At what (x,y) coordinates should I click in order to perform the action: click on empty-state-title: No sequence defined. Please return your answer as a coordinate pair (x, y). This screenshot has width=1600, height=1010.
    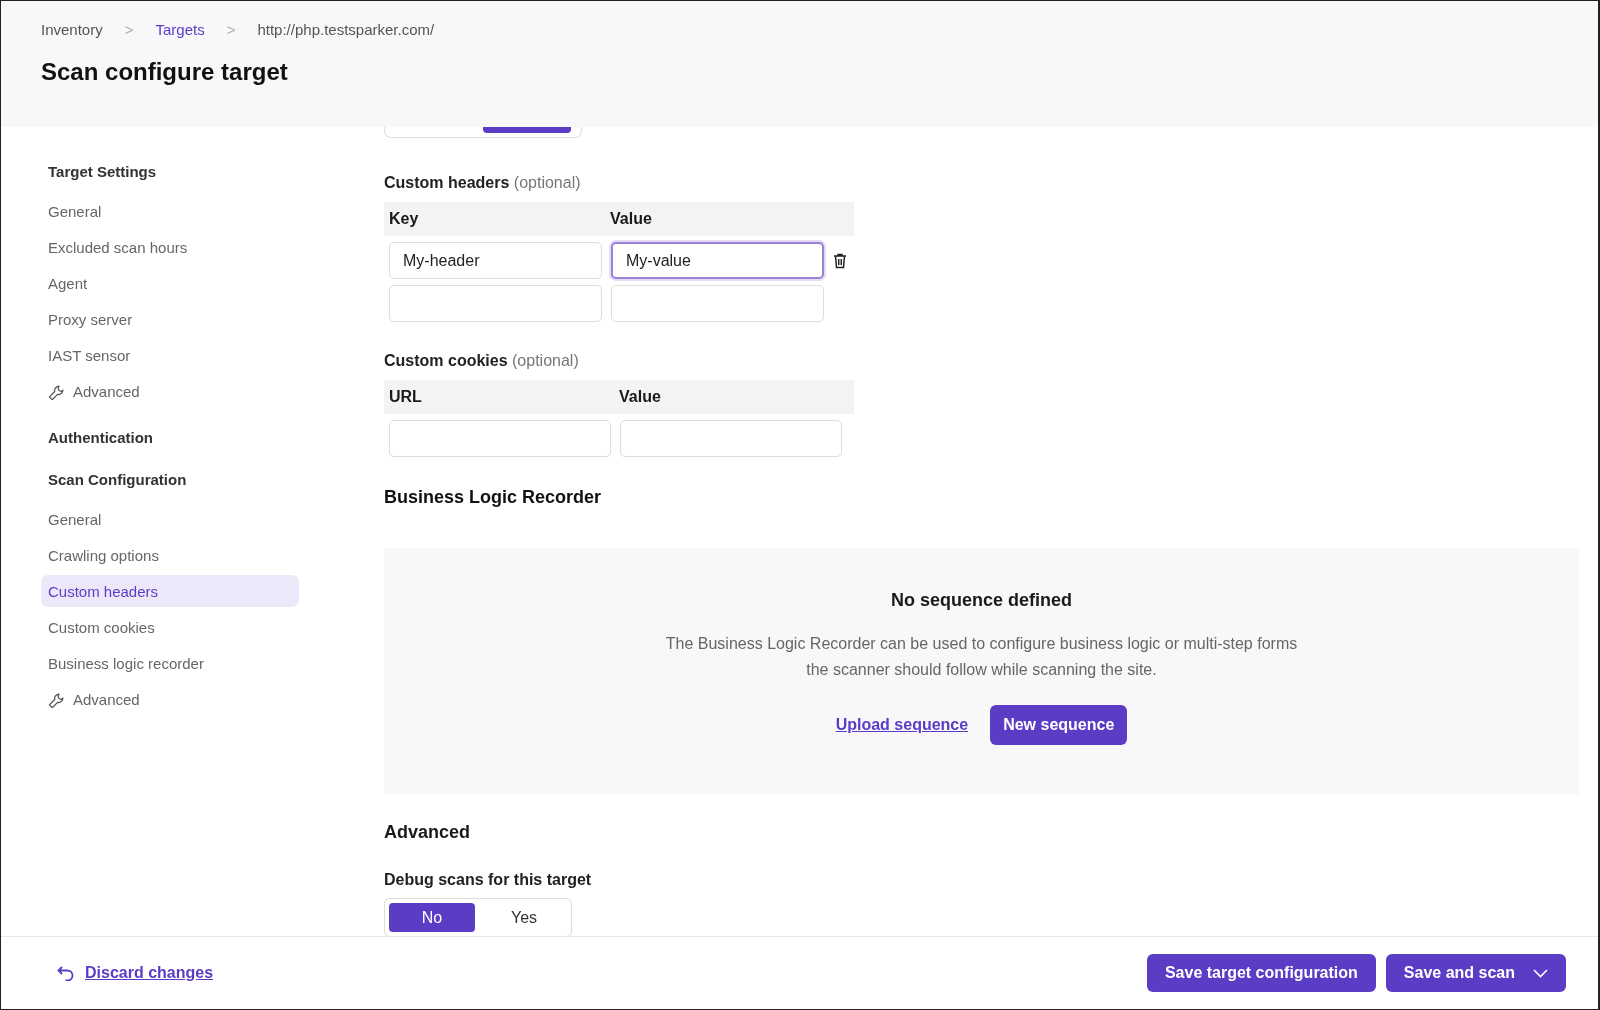
    Looking at the image, I should click on (981, 600).